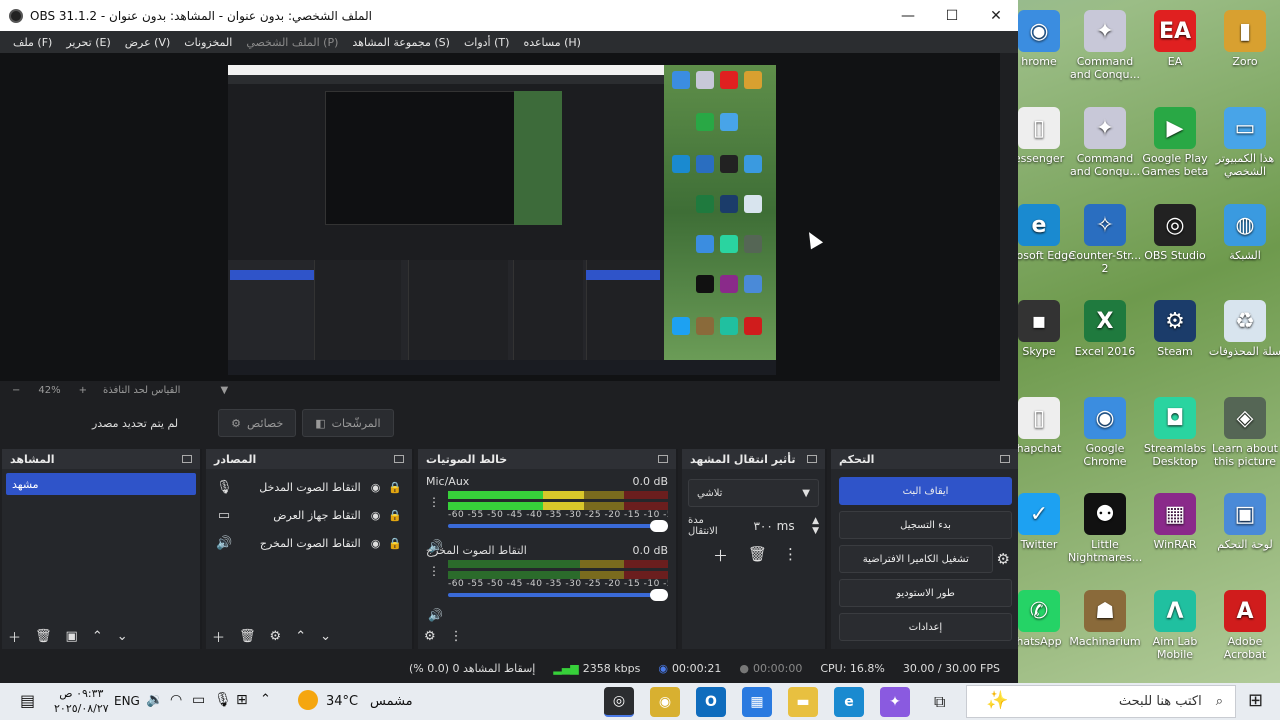  I want to click on volume-icon: 🔉, so click(154, 700).